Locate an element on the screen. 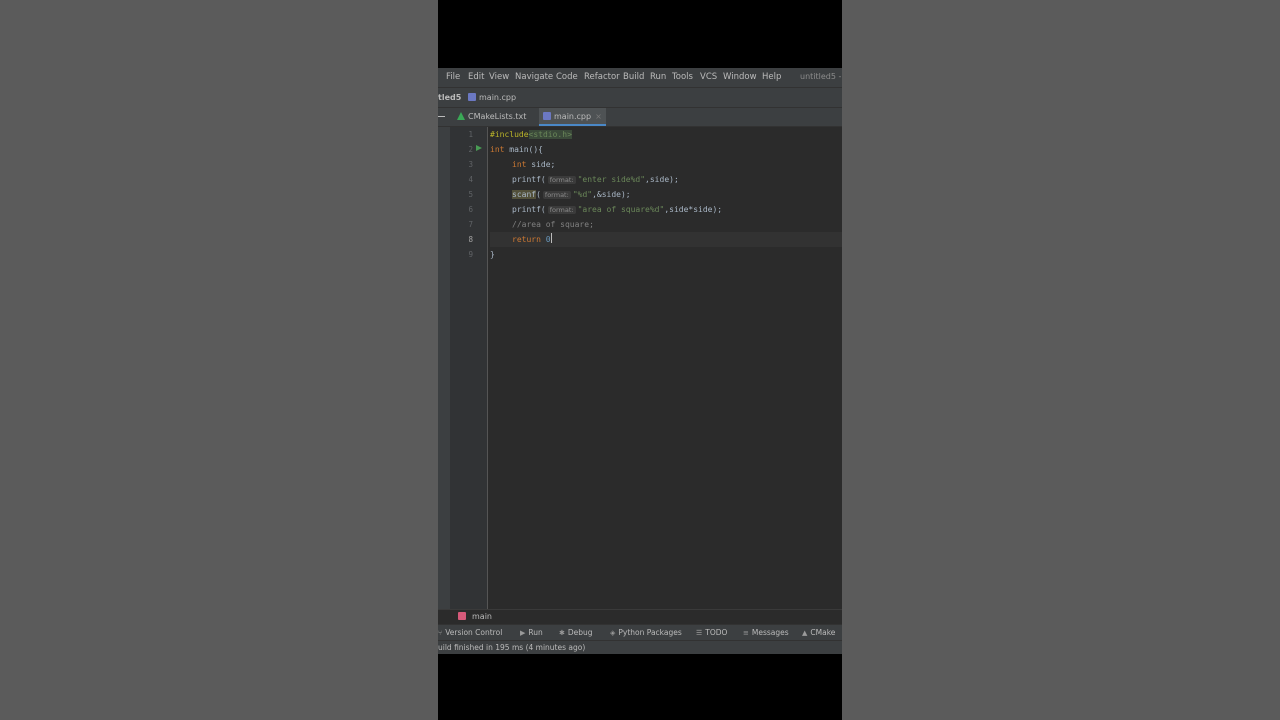  code-line-4: printf(format: "enter side%d",side); is located at coordinates (595, 179).